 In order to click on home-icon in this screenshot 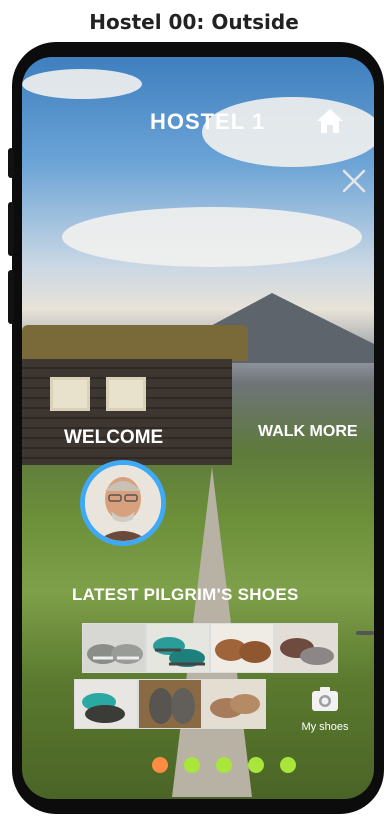, I will do `click(330, 121)`.